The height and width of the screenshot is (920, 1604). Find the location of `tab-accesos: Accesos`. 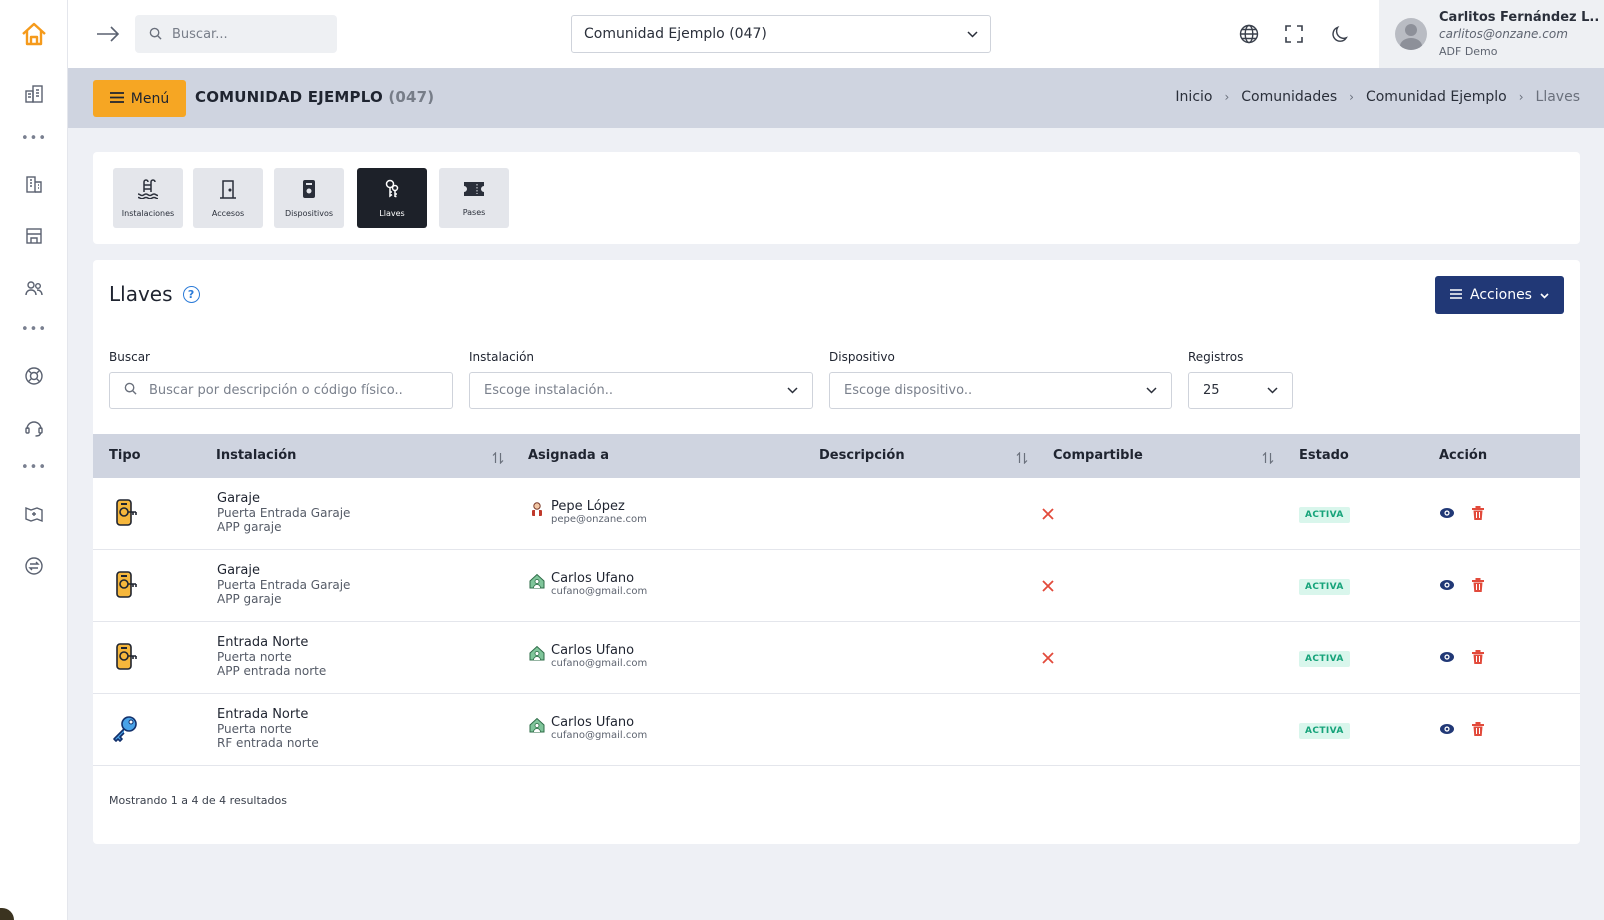

tab-accesos: Accesos is located at coordinates (228, 198).